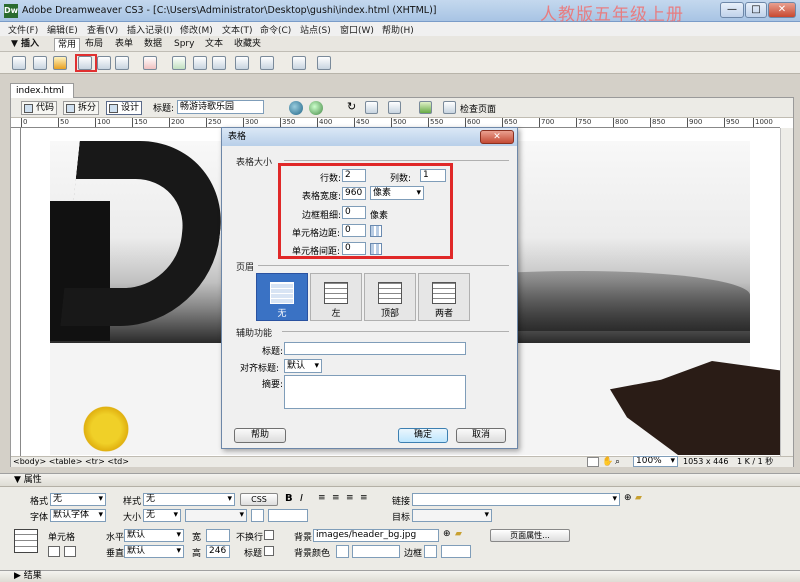 Image resolution: width=800 pixels, height=582 pixels. I want to click on check-page-button: 检查页面, so click(478, 108).